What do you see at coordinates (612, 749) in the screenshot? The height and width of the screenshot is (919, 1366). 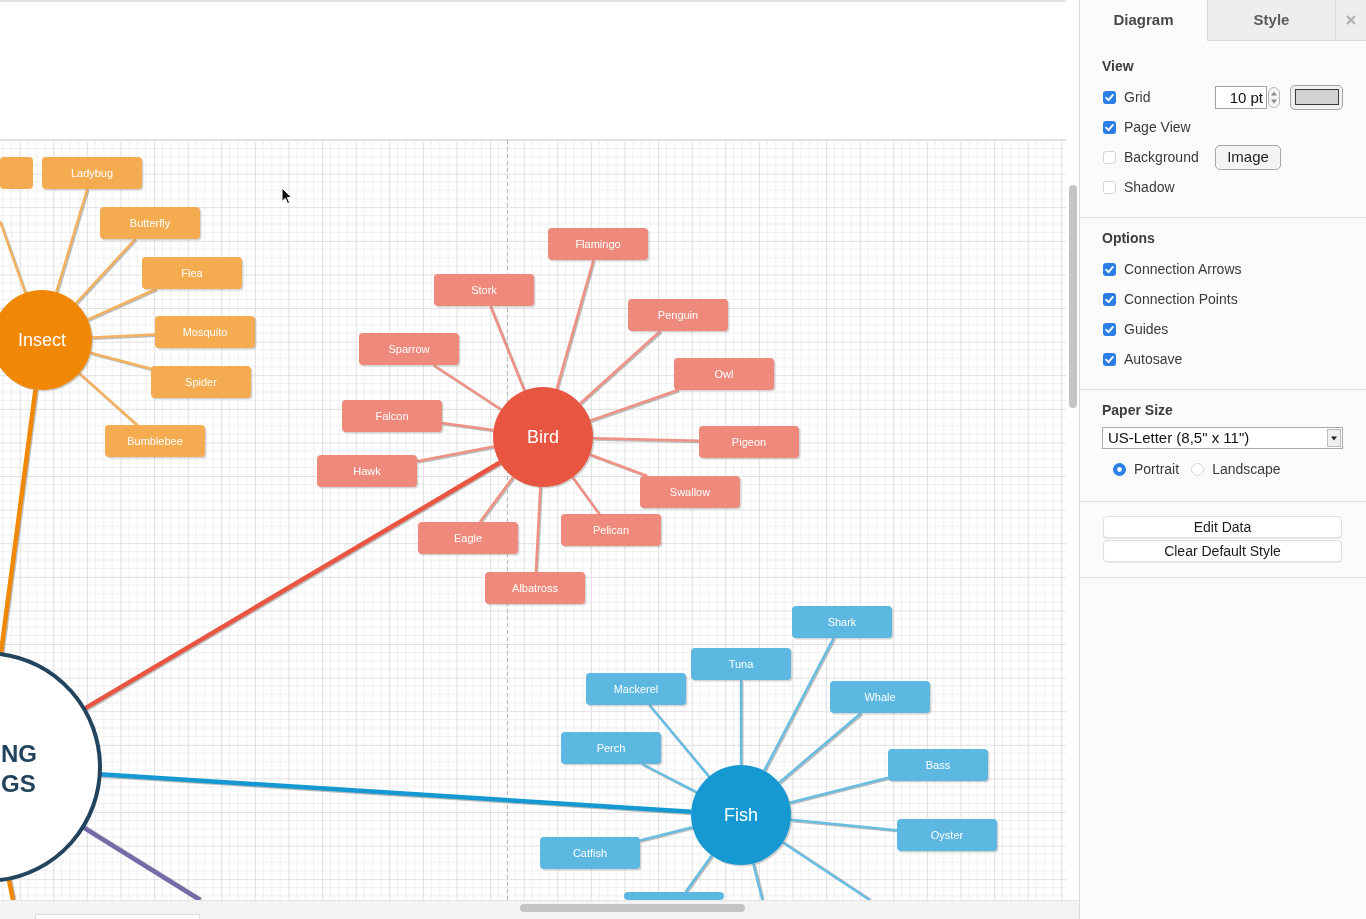 I see `subtopic-node: Perch` at bounding box center [612, 749].